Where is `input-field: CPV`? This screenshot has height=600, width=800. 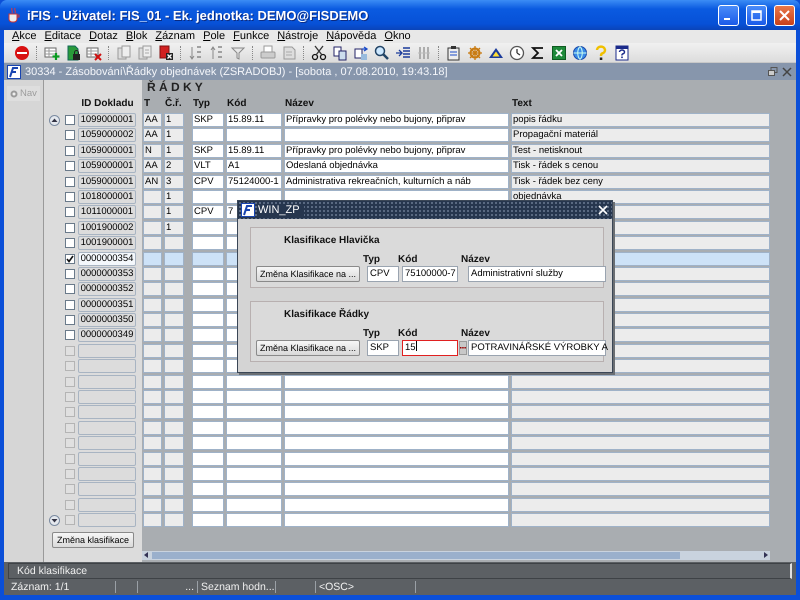 input-field: CPV is located at coordinates (383, 274).